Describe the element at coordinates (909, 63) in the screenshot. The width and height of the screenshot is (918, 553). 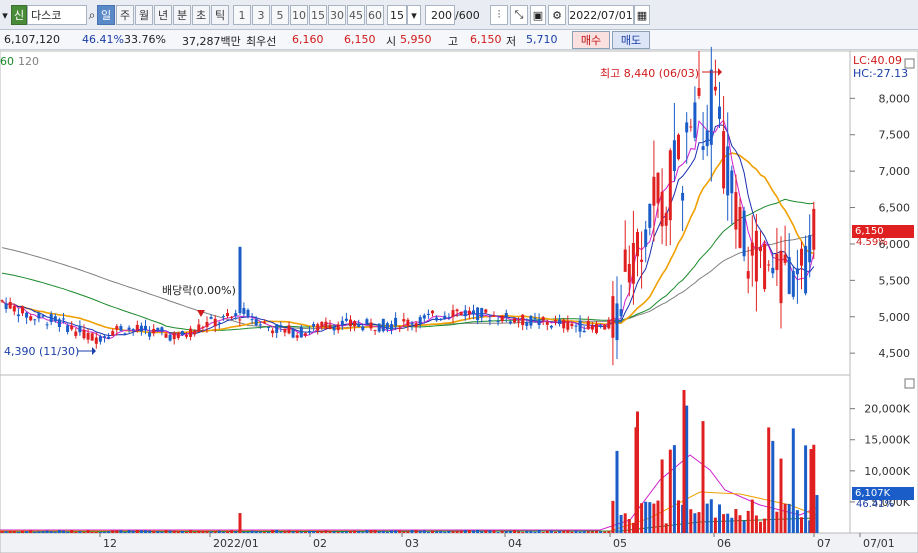
I see `panel-close-icon` at that location.